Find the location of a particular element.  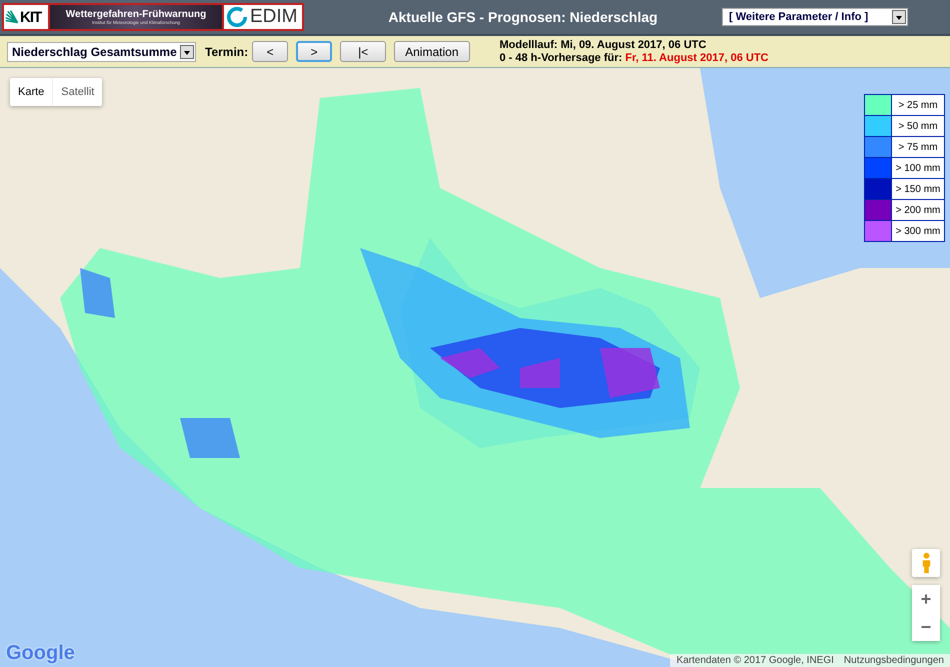

zoom-out-button: − is located at coordinates (926, 627).